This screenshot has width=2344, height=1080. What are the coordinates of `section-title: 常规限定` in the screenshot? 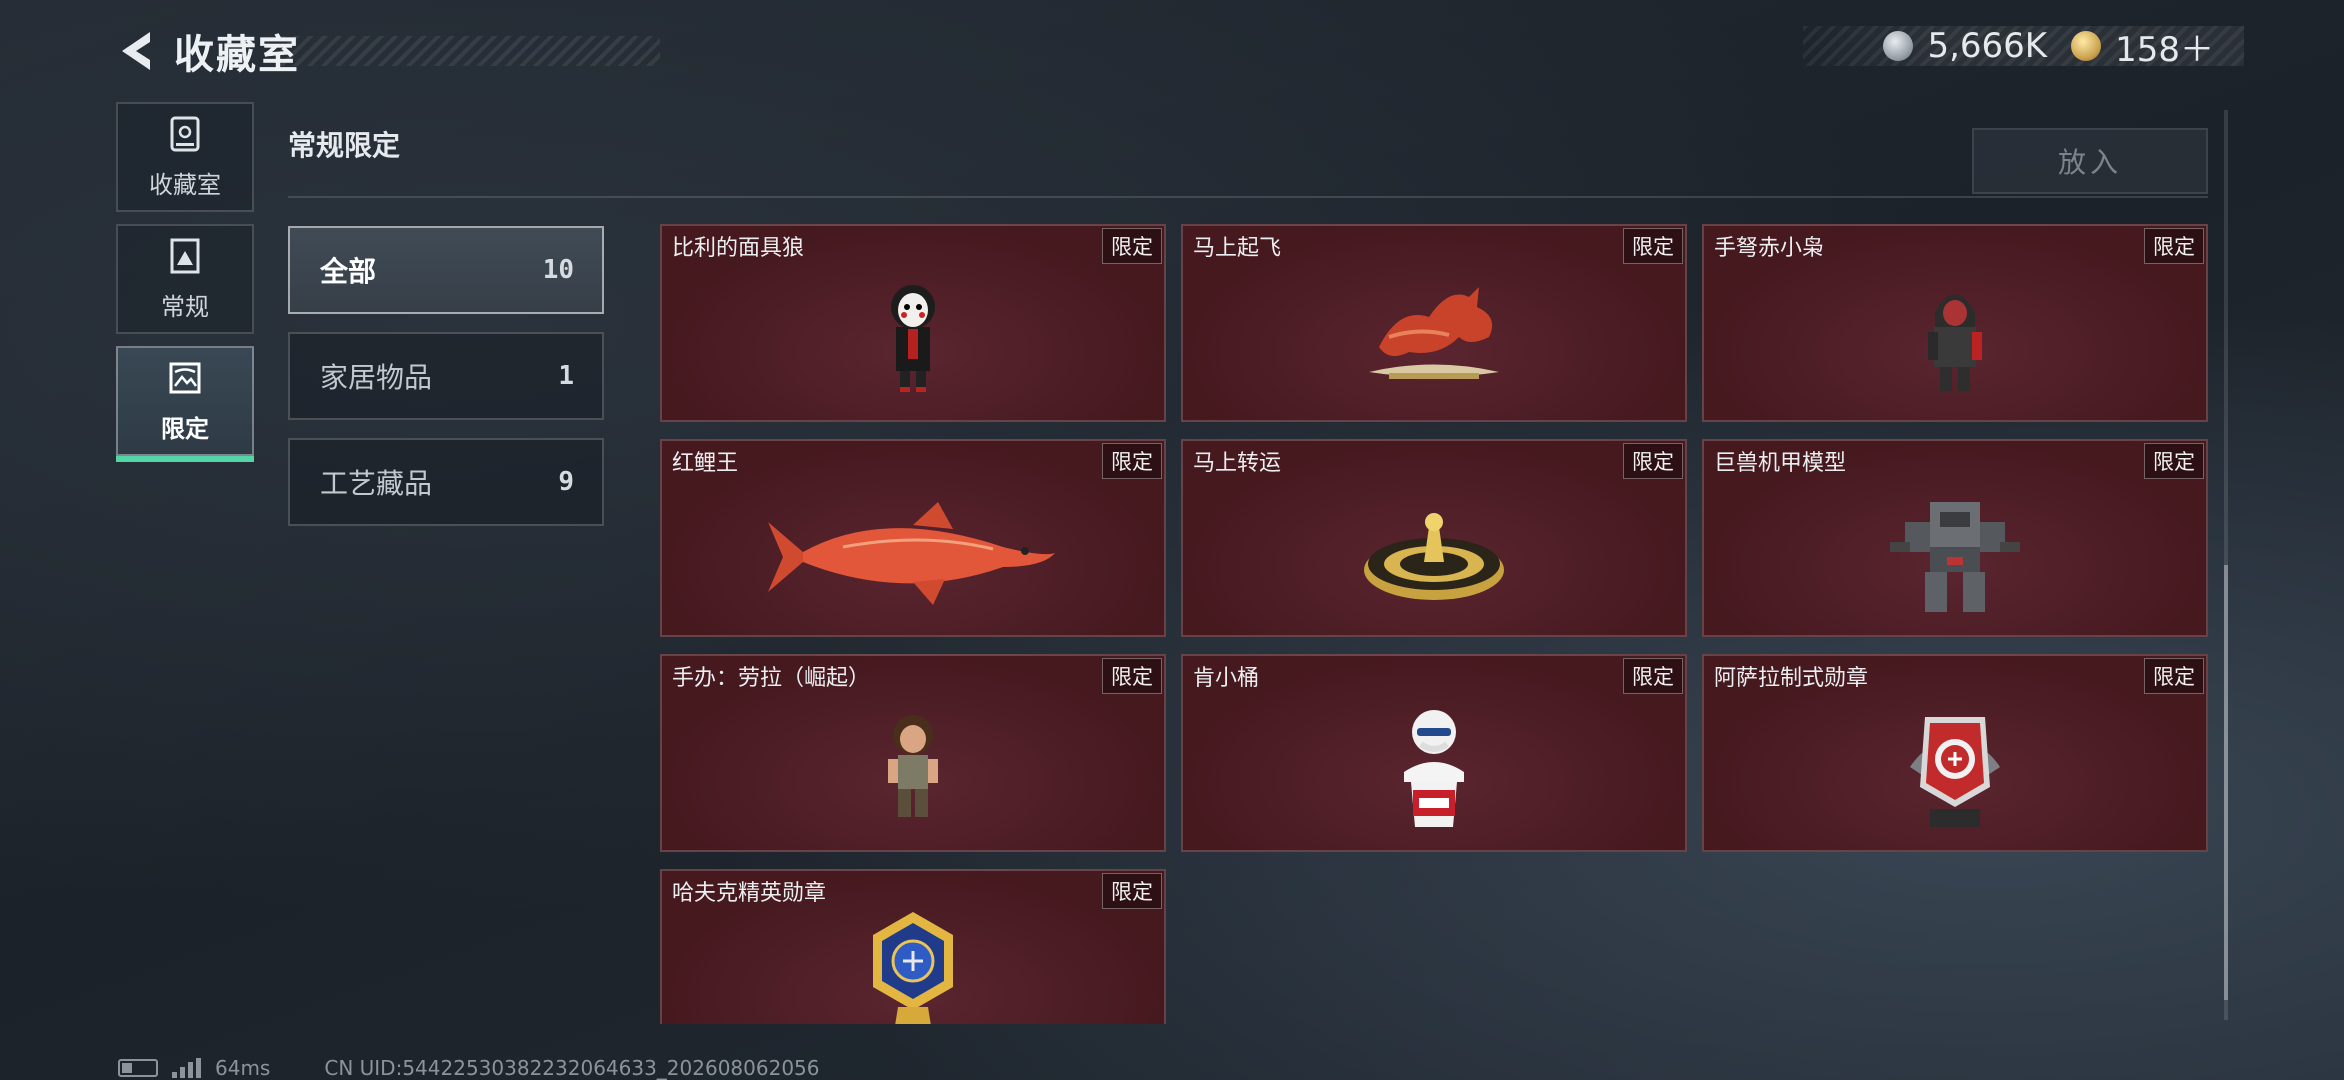 It's located at (344, 145).